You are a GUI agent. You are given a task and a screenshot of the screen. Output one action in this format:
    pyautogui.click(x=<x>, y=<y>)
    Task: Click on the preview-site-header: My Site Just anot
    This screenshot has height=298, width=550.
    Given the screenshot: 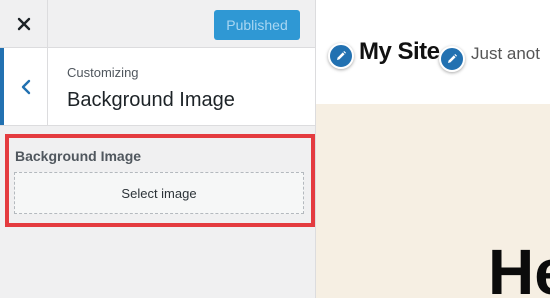 What is the action you would take?
    pyautogui.click(x=433, y=52)
    